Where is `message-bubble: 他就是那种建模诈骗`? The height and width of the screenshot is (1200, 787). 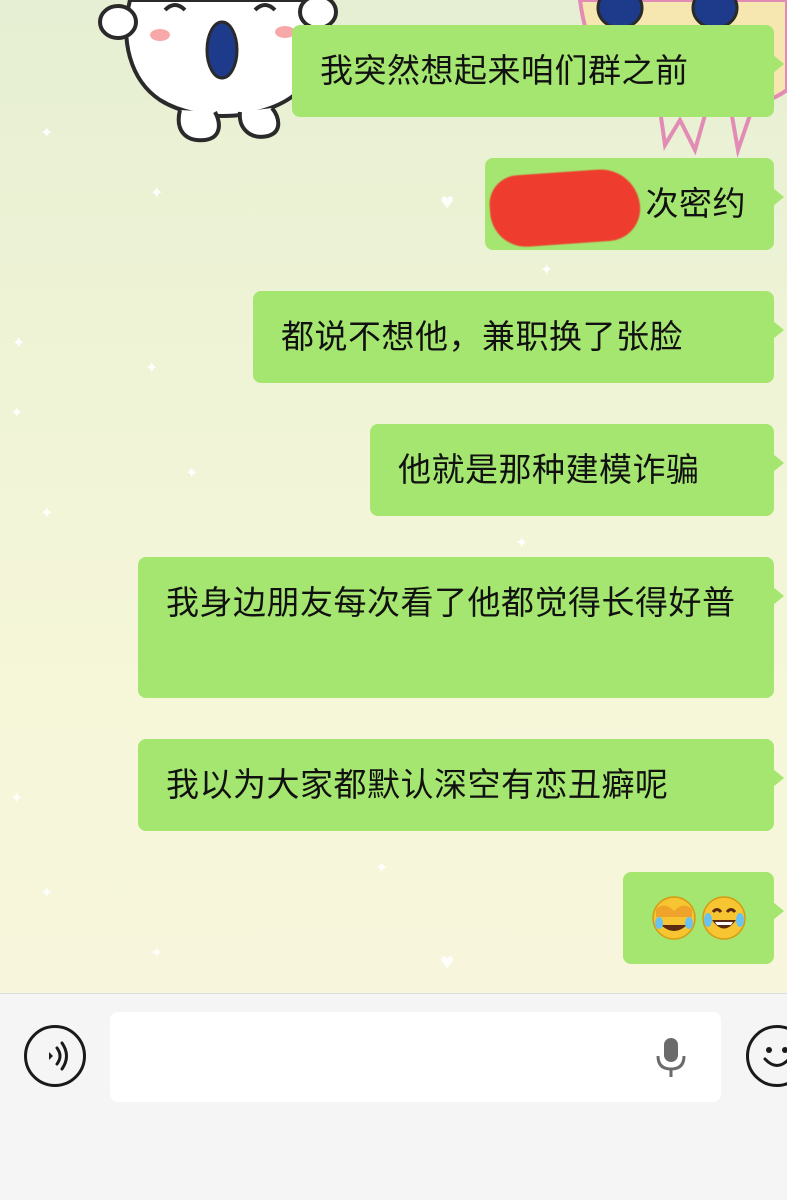
message-bubble: 他就是那种建模诈骗 is located at coordinates (577, 470).